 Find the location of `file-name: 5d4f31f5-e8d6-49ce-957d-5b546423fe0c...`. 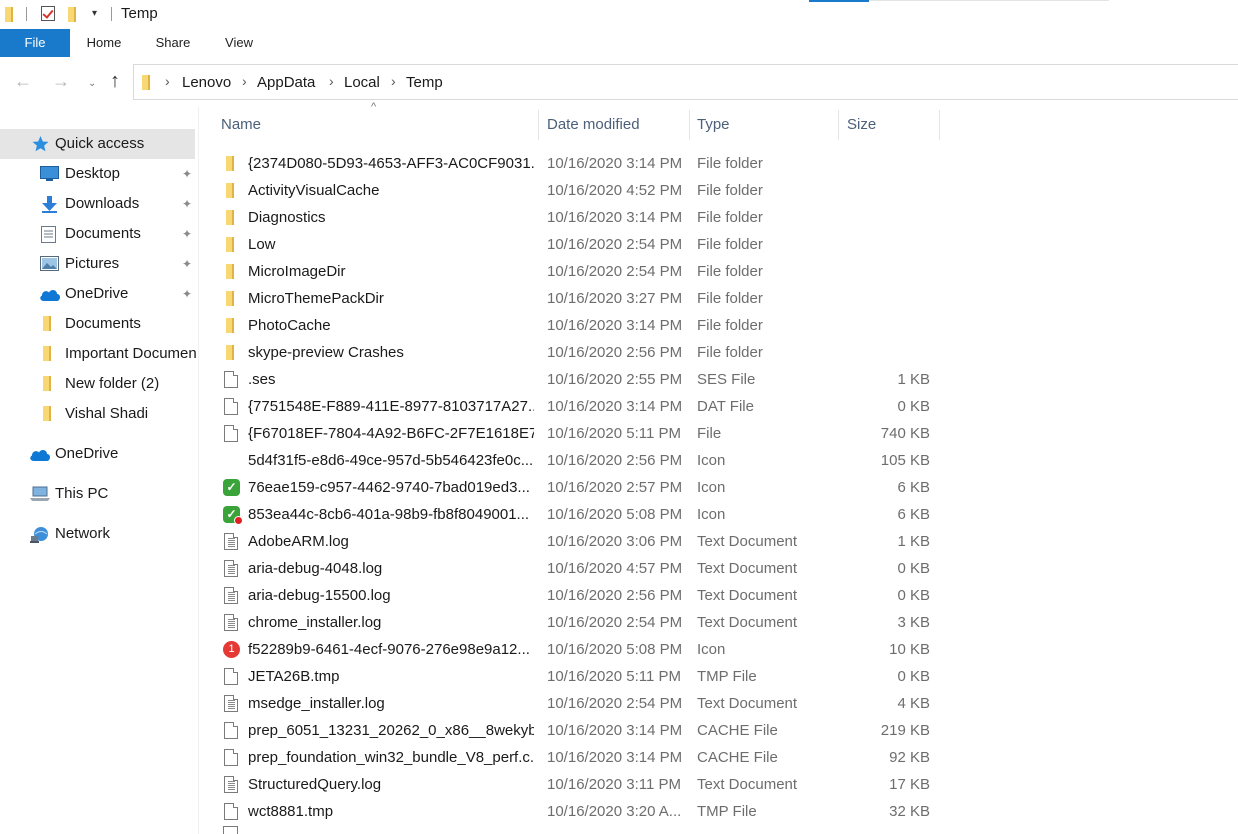

file-name: 5d4f31f5-e8d6-49ce-957d-5b546423fe0c... is located at coordinates (391, 460).